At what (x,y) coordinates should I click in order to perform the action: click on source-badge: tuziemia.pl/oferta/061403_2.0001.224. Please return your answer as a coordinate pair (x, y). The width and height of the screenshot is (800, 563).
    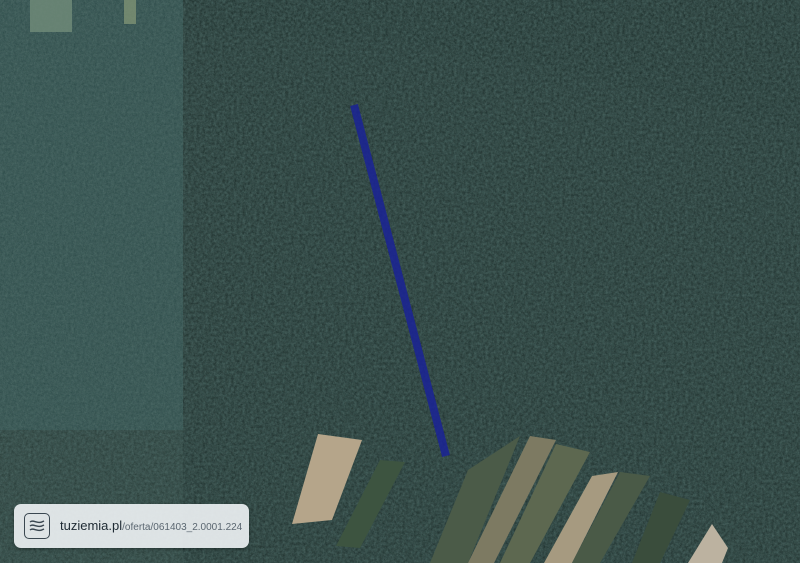
    Looking at the image, I should click on (131, 526).